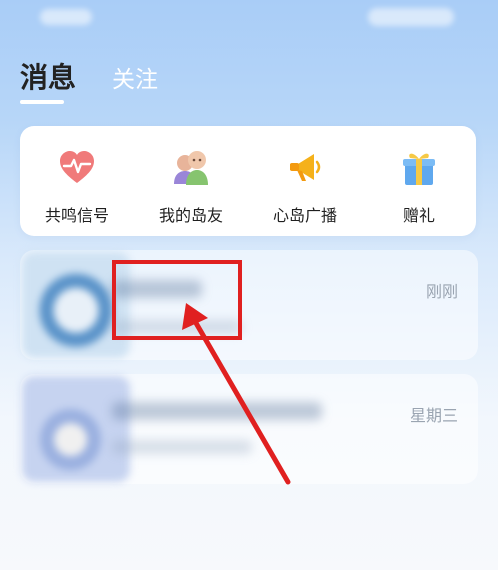 The width and height of the screenshot is (498, 570). What do you see at coordinates (236, 394) in the screenshot?
I see `annotation-arrow` at bounding box center [236, 394].